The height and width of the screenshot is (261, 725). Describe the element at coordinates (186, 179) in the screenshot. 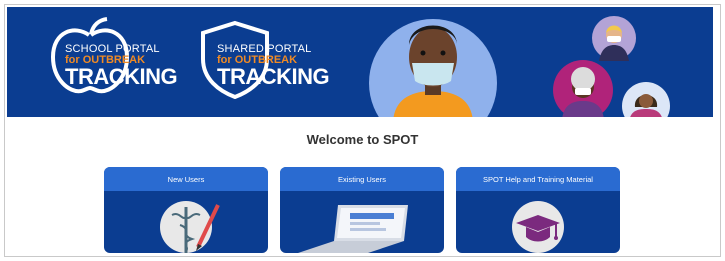

I see `new-users-card-title: New Users` at that location.